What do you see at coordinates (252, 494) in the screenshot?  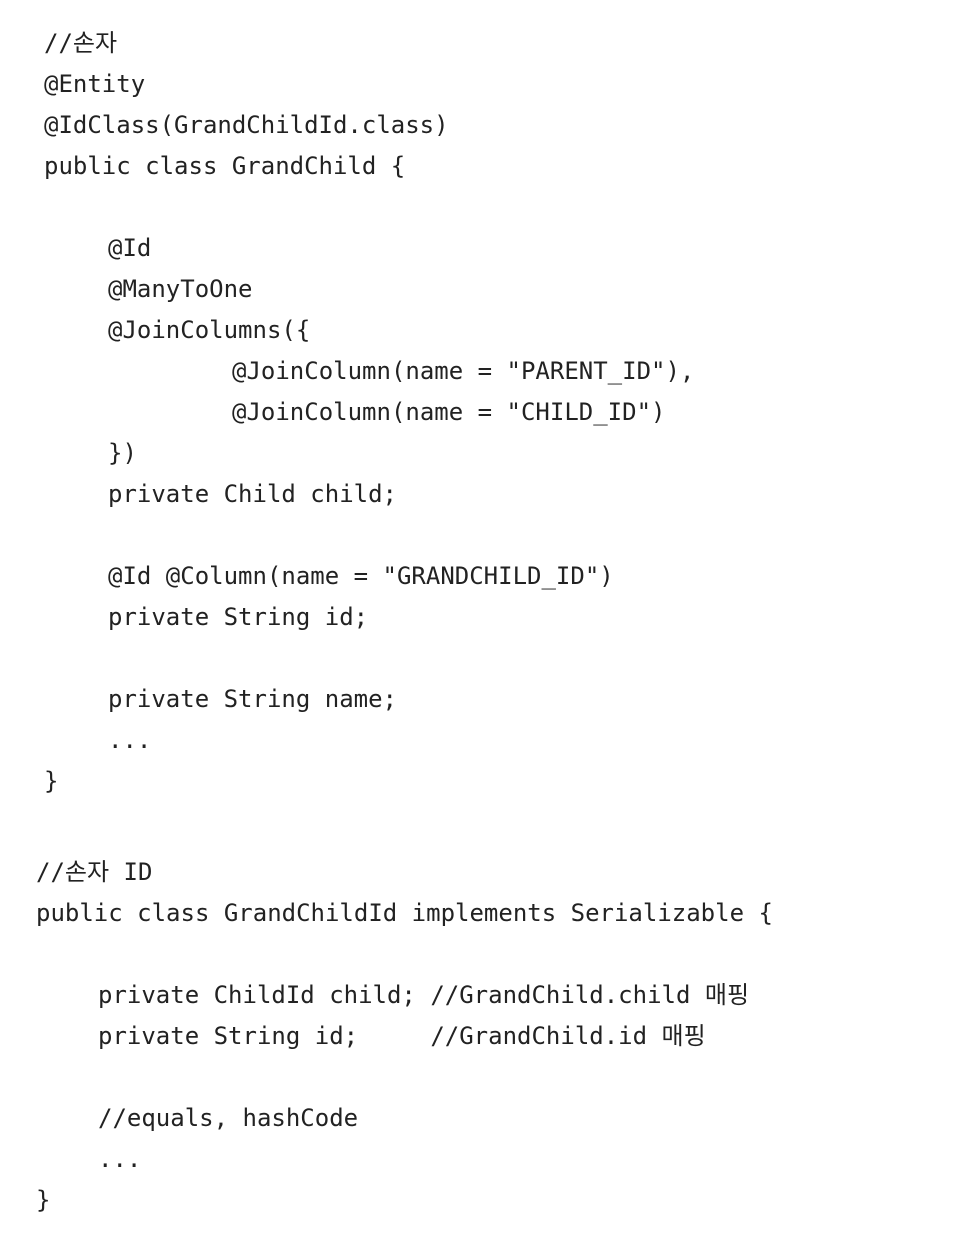 I see `code-line-child-field: private Child child;` at bounding box center [252, 494].